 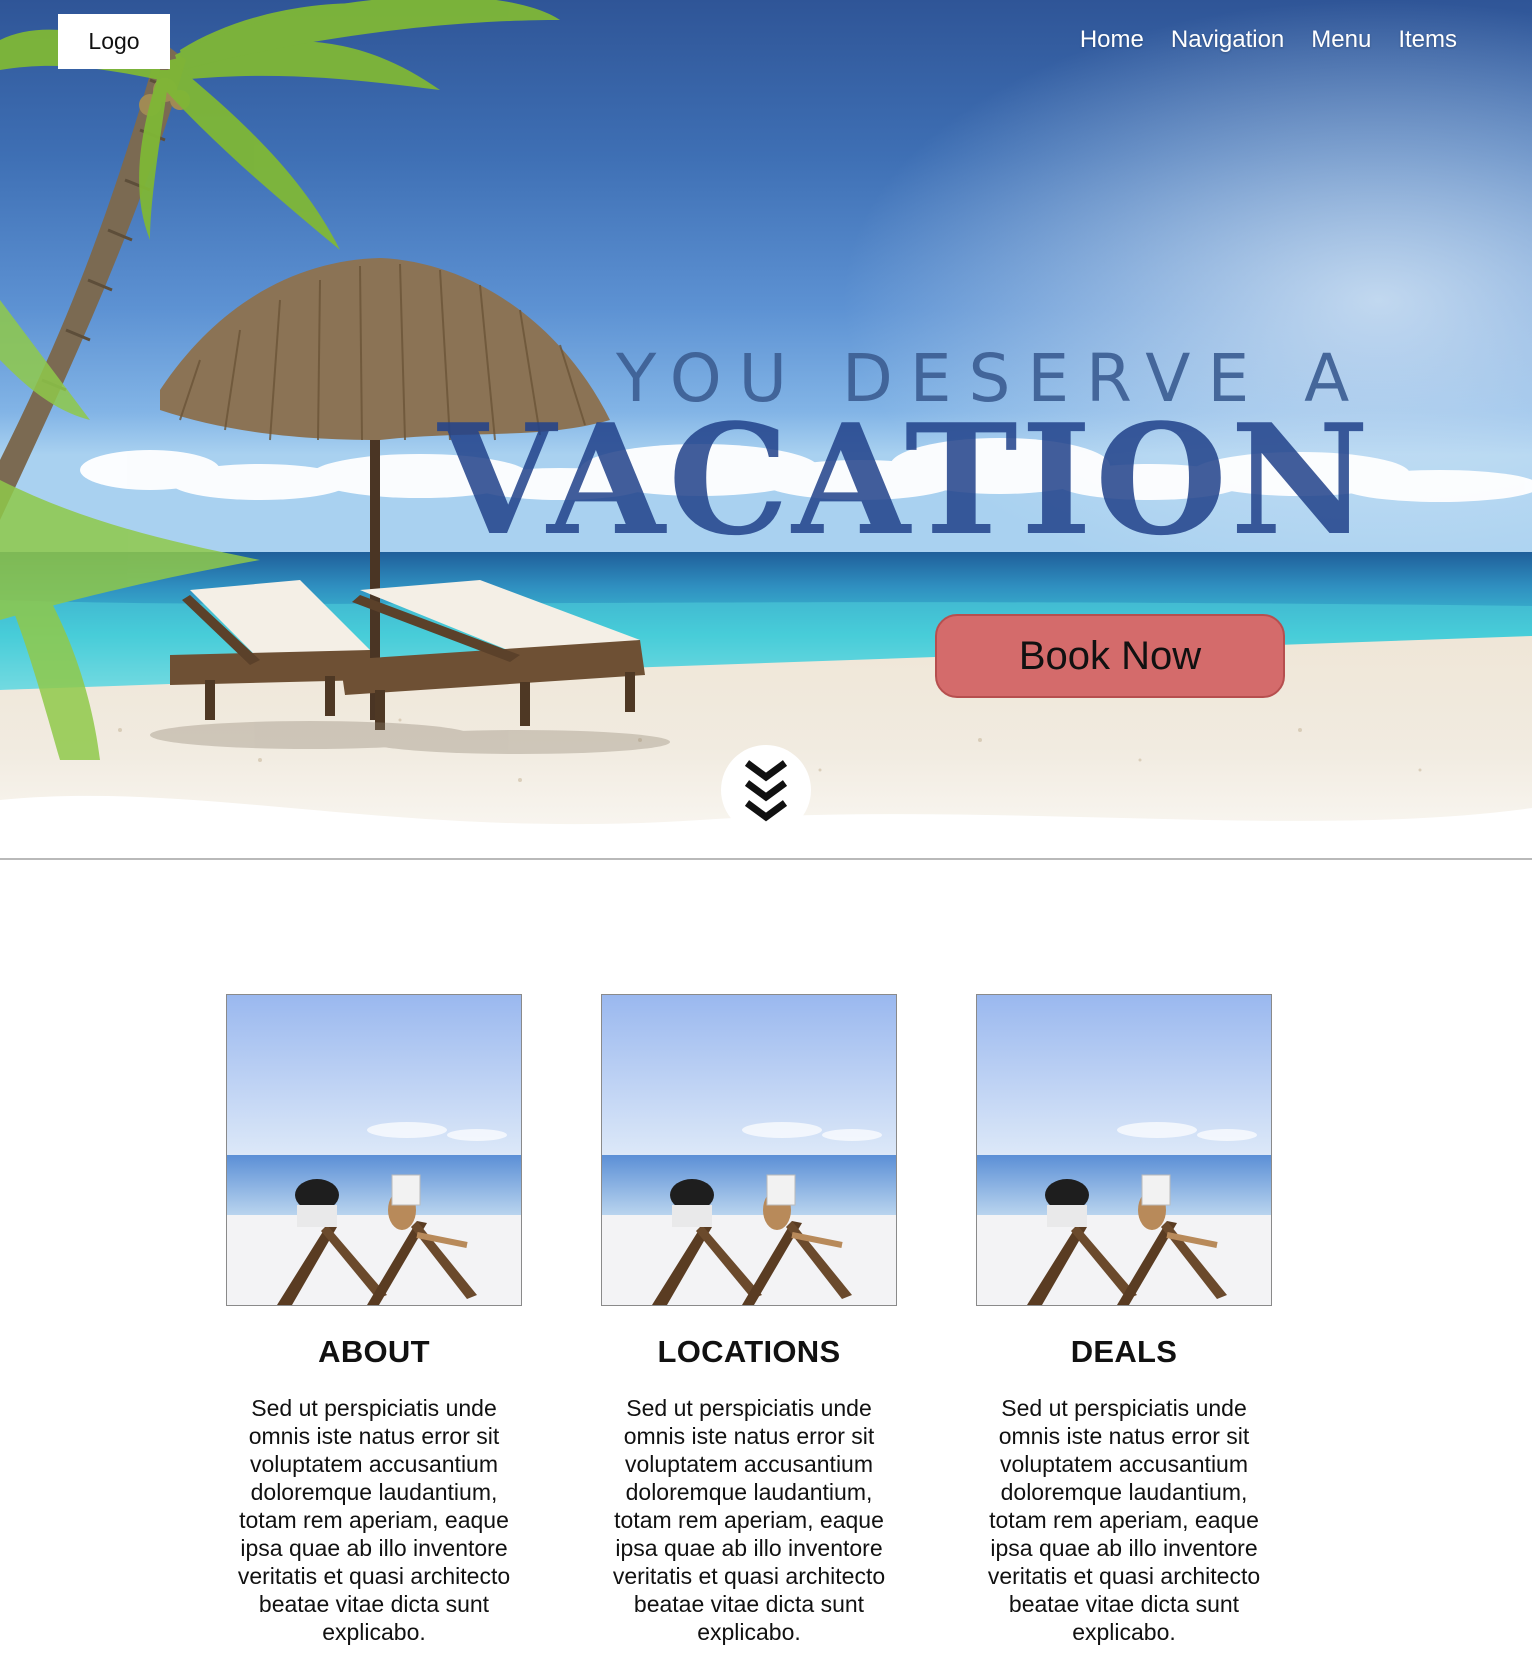 What do you see at coordinates (1110, 656) in the screenshot?
I see `book-now-button: Book Now` at bounding box center [1110, 656].